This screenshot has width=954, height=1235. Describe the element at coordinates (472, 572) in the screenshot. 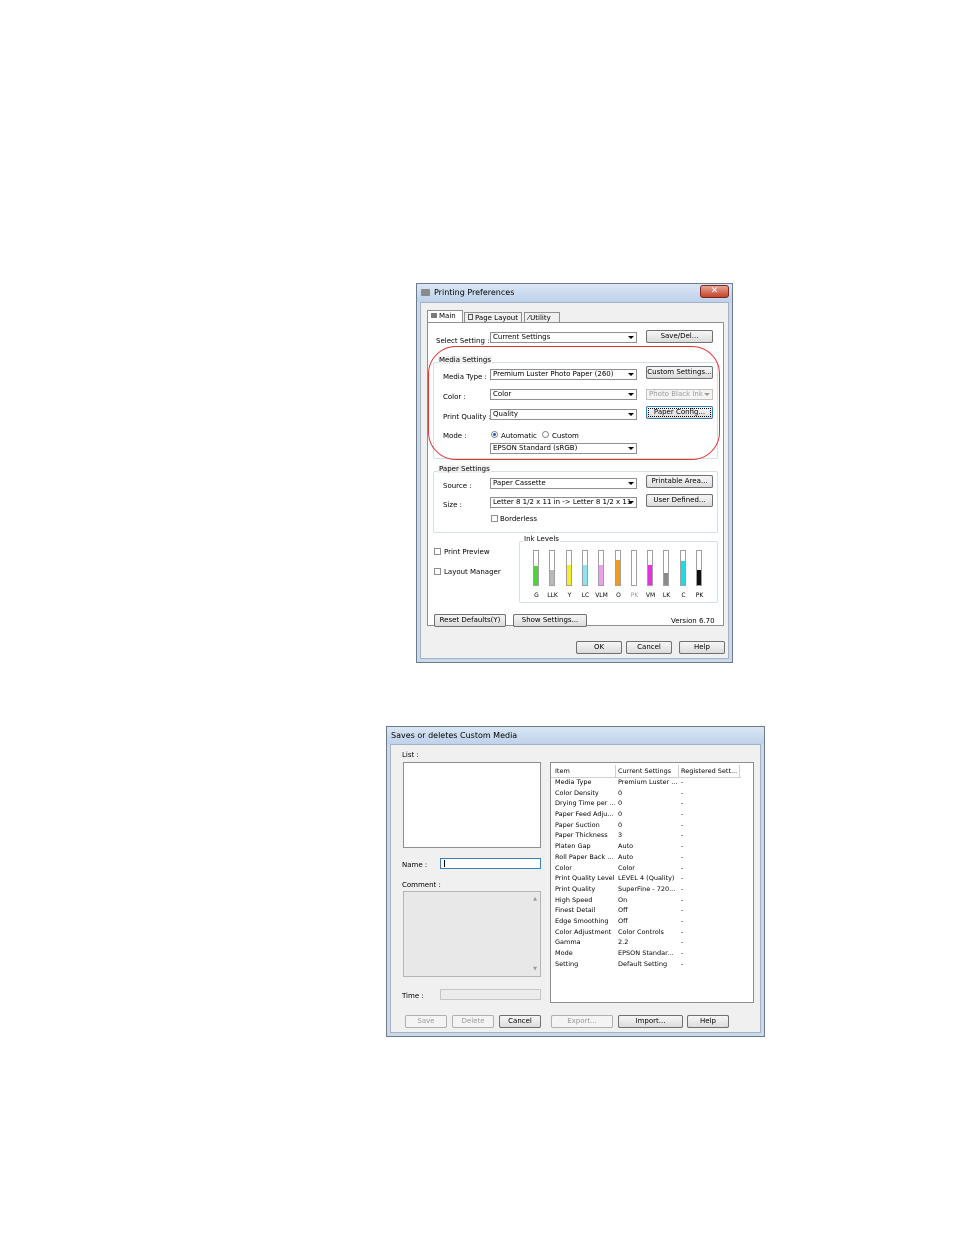

I see `layout-manager-label: Layout Manager` at that location.